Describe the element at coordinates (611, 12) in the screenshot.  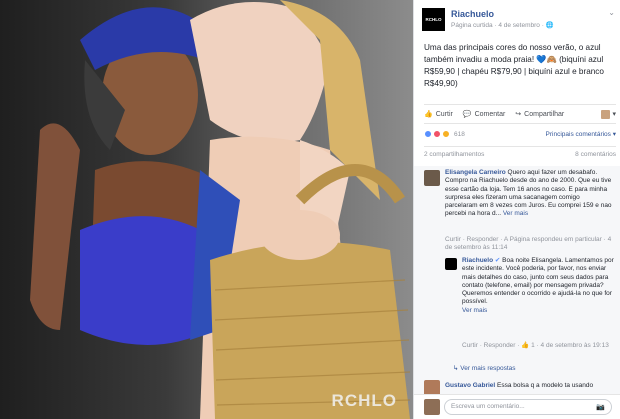
I see `chevron-down-icon: ⌄` at that location.